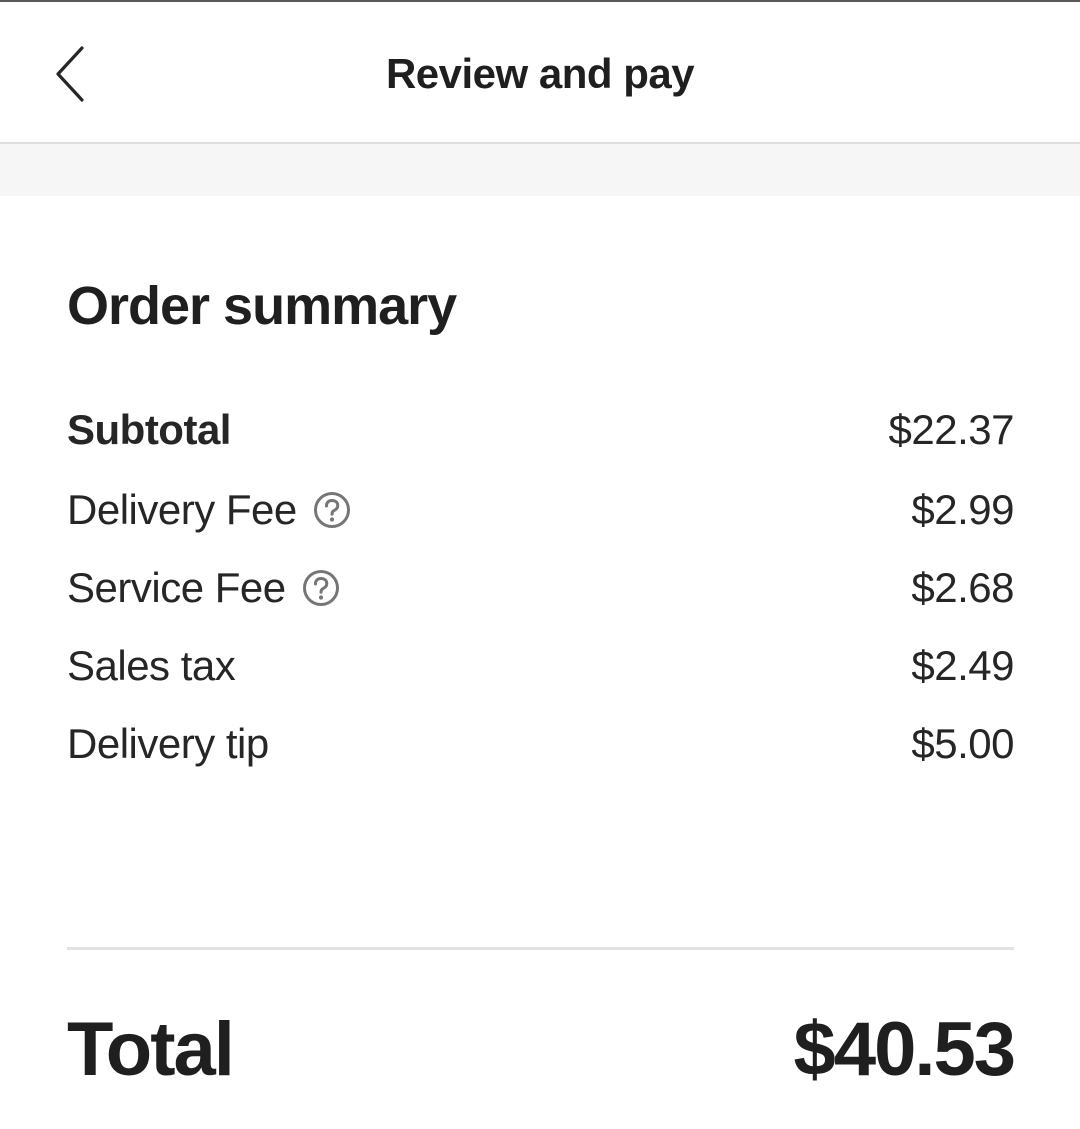 The image size is (1080, 1129). Describe the element at coordinates (540, 744) in the screenshot. I see `summary-row-delivery-tip: Delivery tip $5.00` at that location.